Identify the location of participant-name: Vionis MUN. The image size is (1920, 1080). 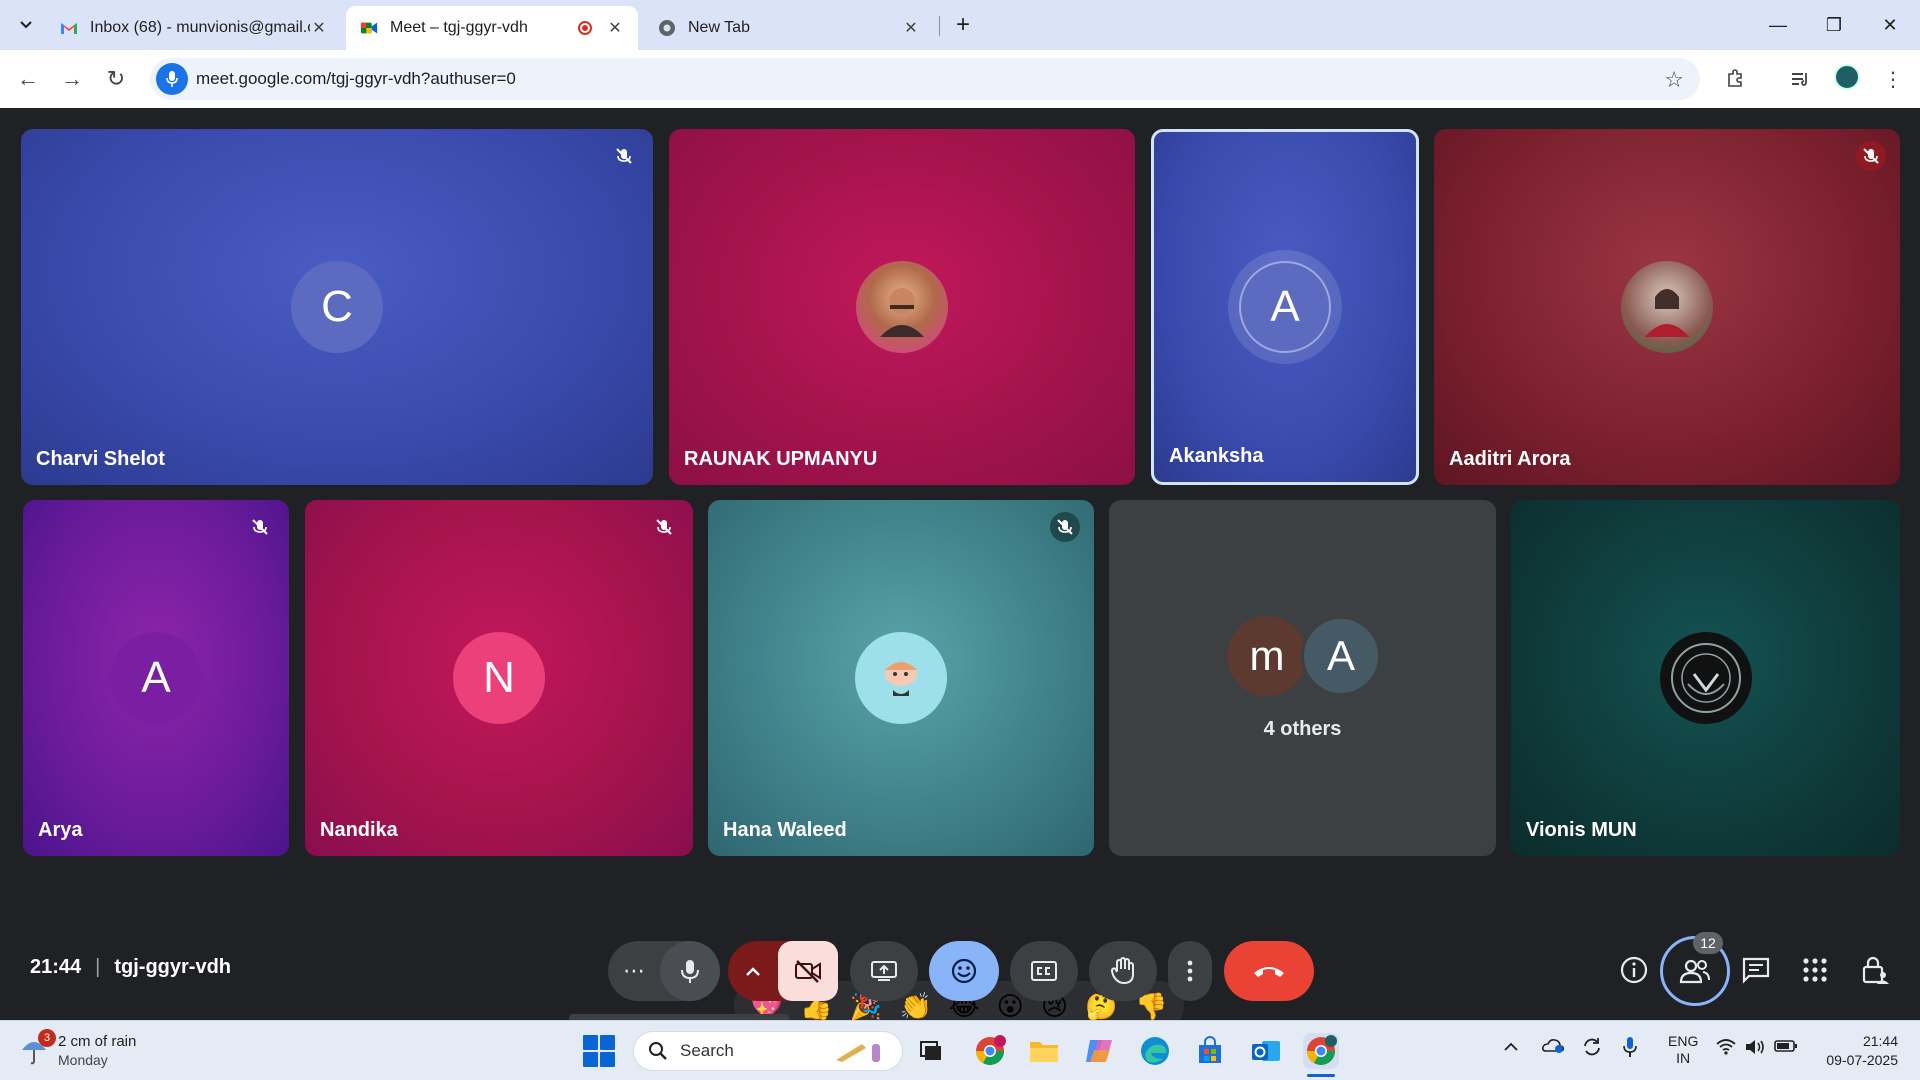
(1581, 830).